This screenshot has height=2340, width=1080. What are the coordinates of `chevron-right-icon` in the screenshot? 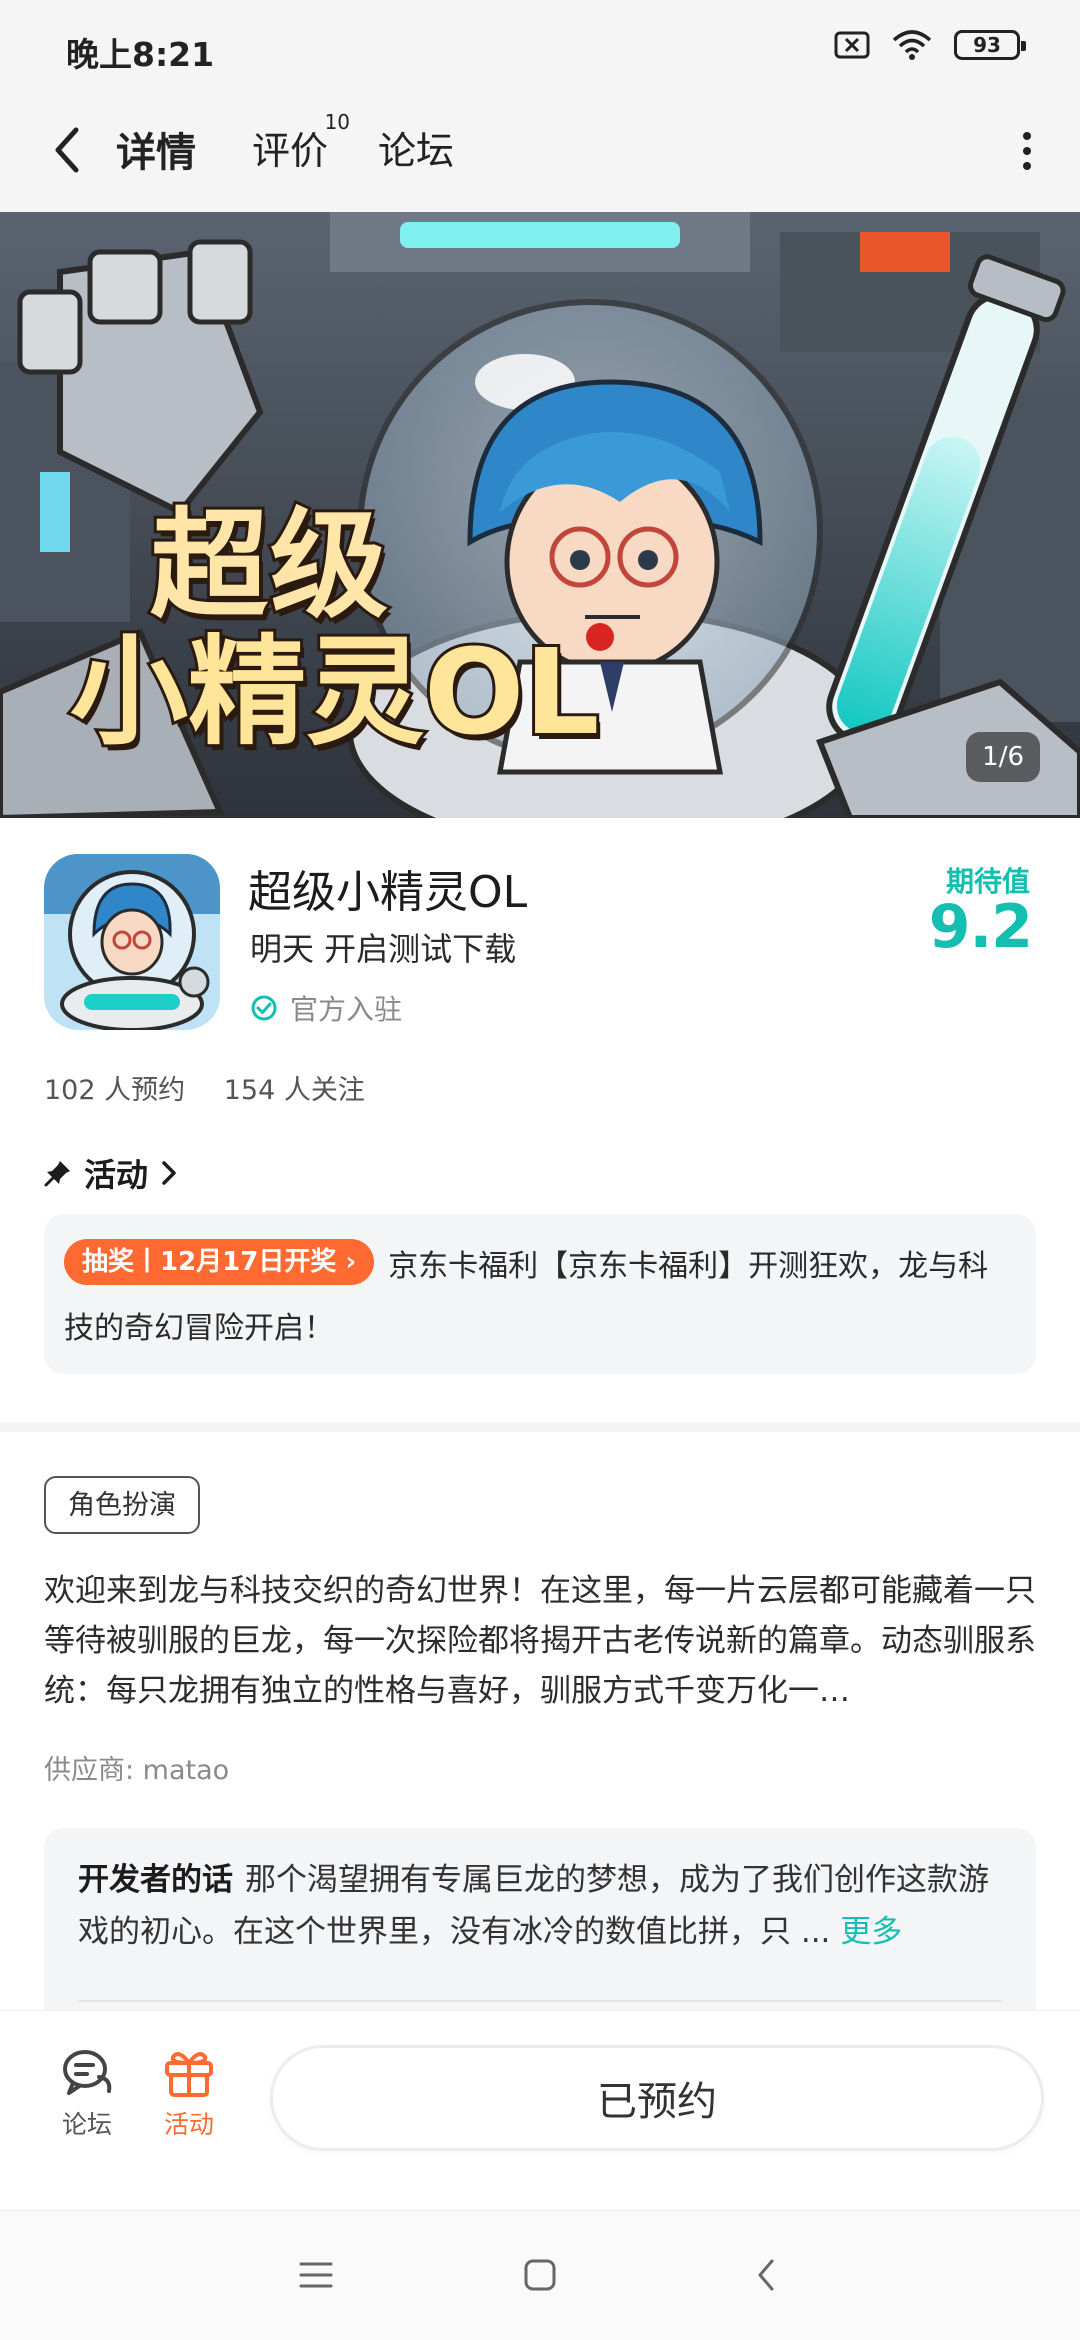 It's located at (169, 1173).